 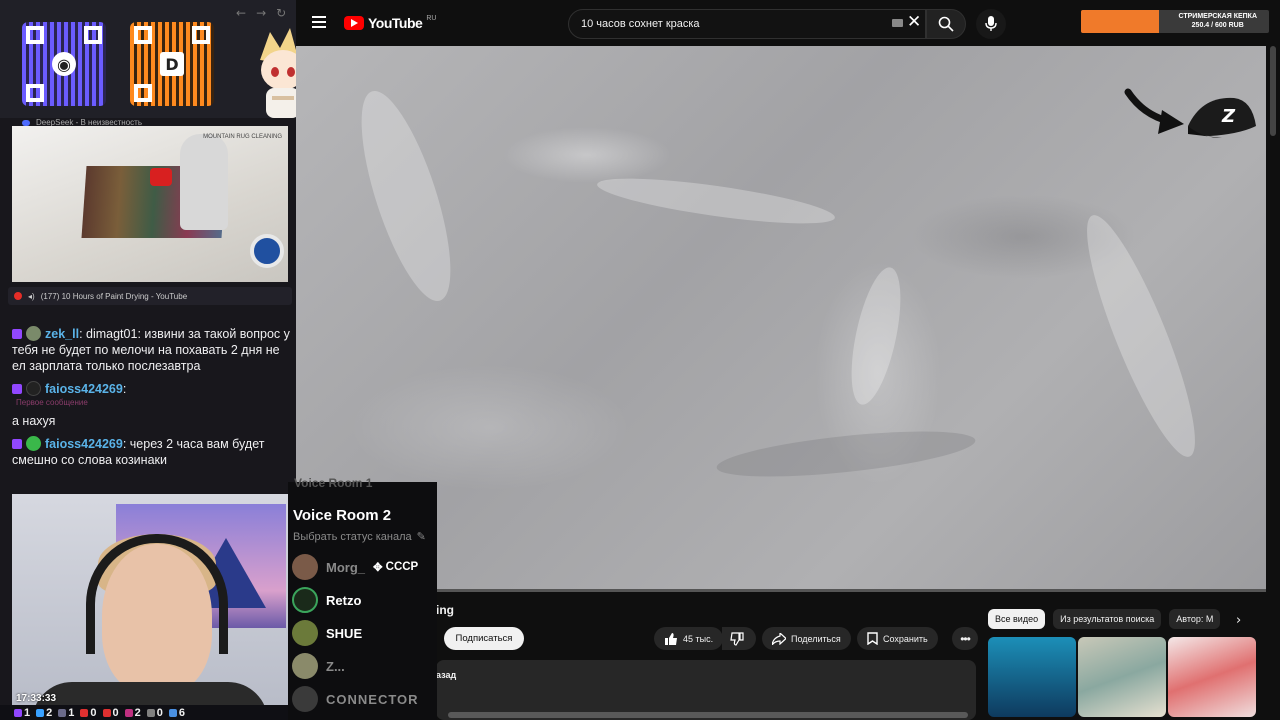 What do you see at coordinates (114, 296) in the screenshot?
I see `mini-player-caption: (177) 10 Hours of Paint Drying - YouTube` at bounding box center [114, 296].